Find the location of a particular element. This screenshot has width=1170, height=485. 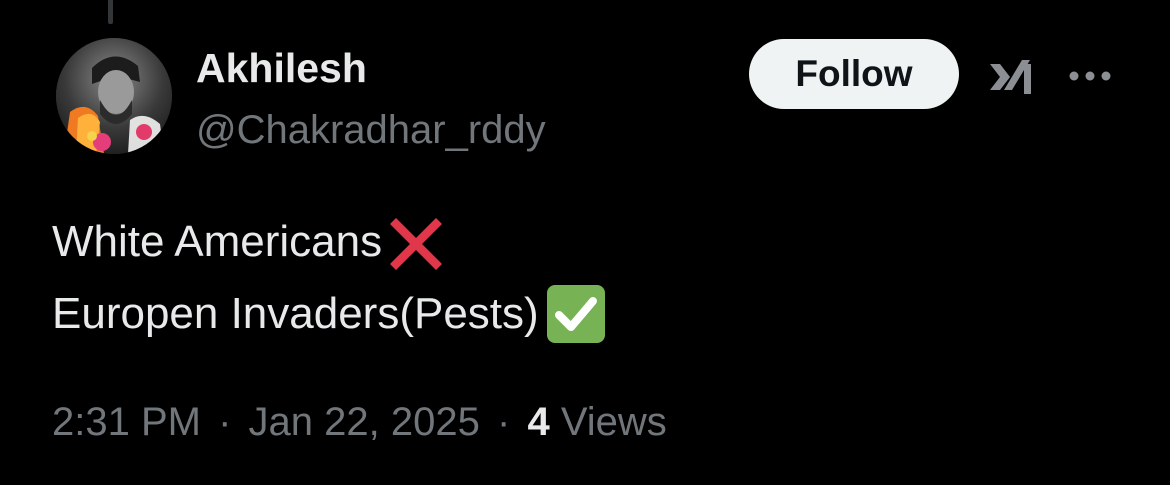

tweet-line-2-text: Europen Invaders(Pests) is located at coordinates (295, 313).